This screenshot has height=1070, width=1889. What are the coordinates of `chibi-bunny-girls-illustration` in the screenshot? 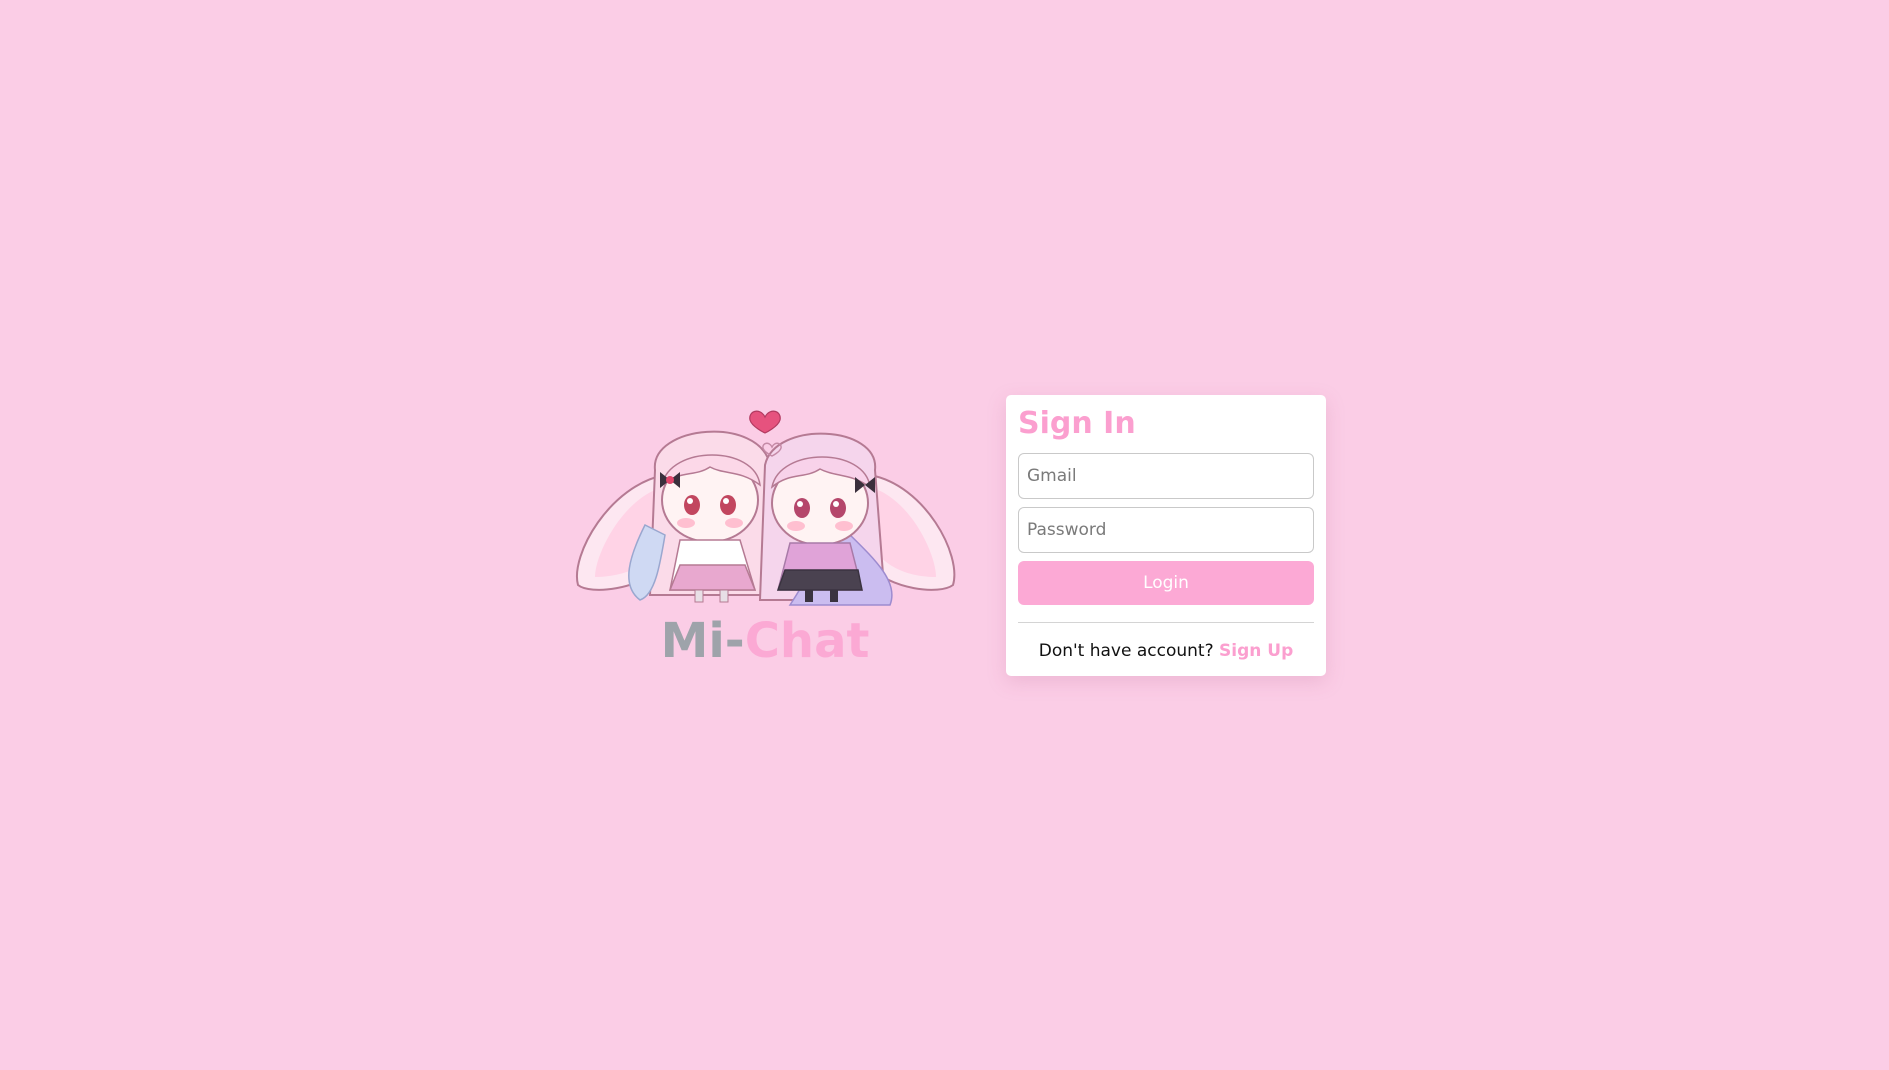 It's located at (765, 508).